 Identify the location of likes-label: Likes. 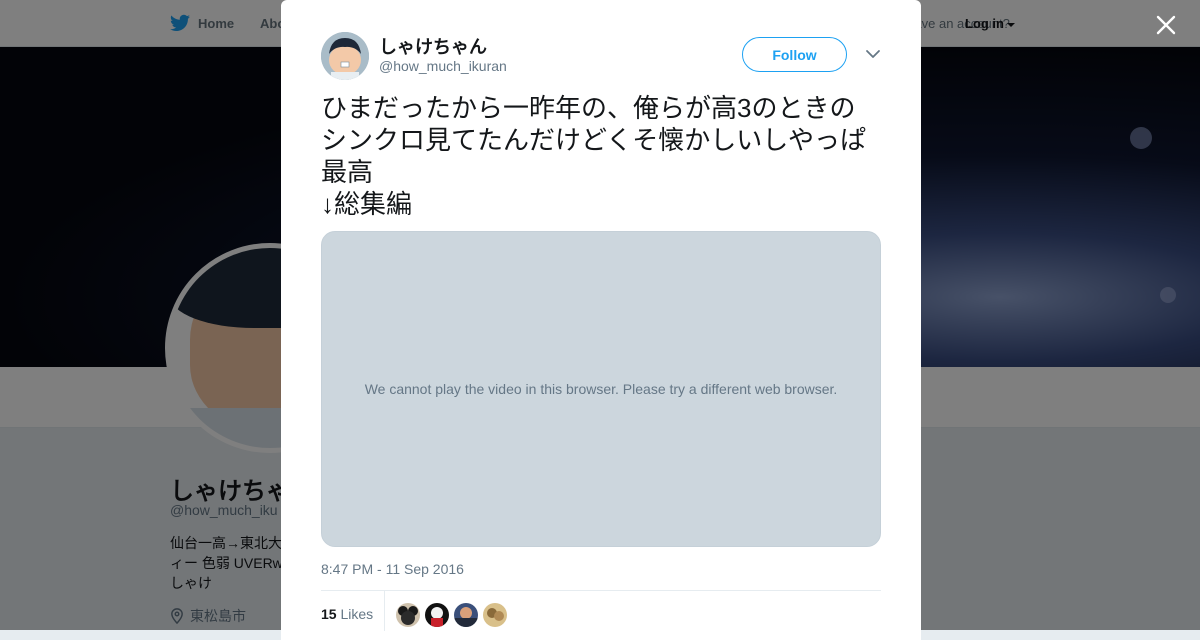
(357, 614).